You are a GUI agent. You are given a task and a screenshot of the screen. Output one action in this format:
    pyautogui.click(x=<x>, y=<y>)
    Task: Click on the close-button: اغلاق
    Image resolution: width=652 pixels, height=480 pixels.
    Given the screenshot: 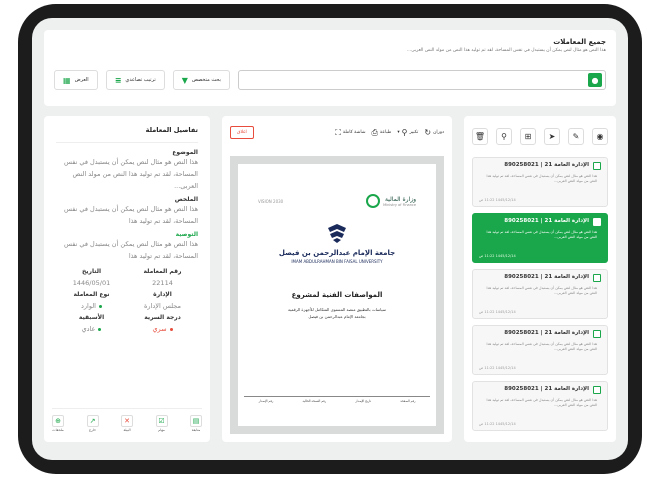 What is the action you would take?
    pyautogui.click(x=242, y=132)
    